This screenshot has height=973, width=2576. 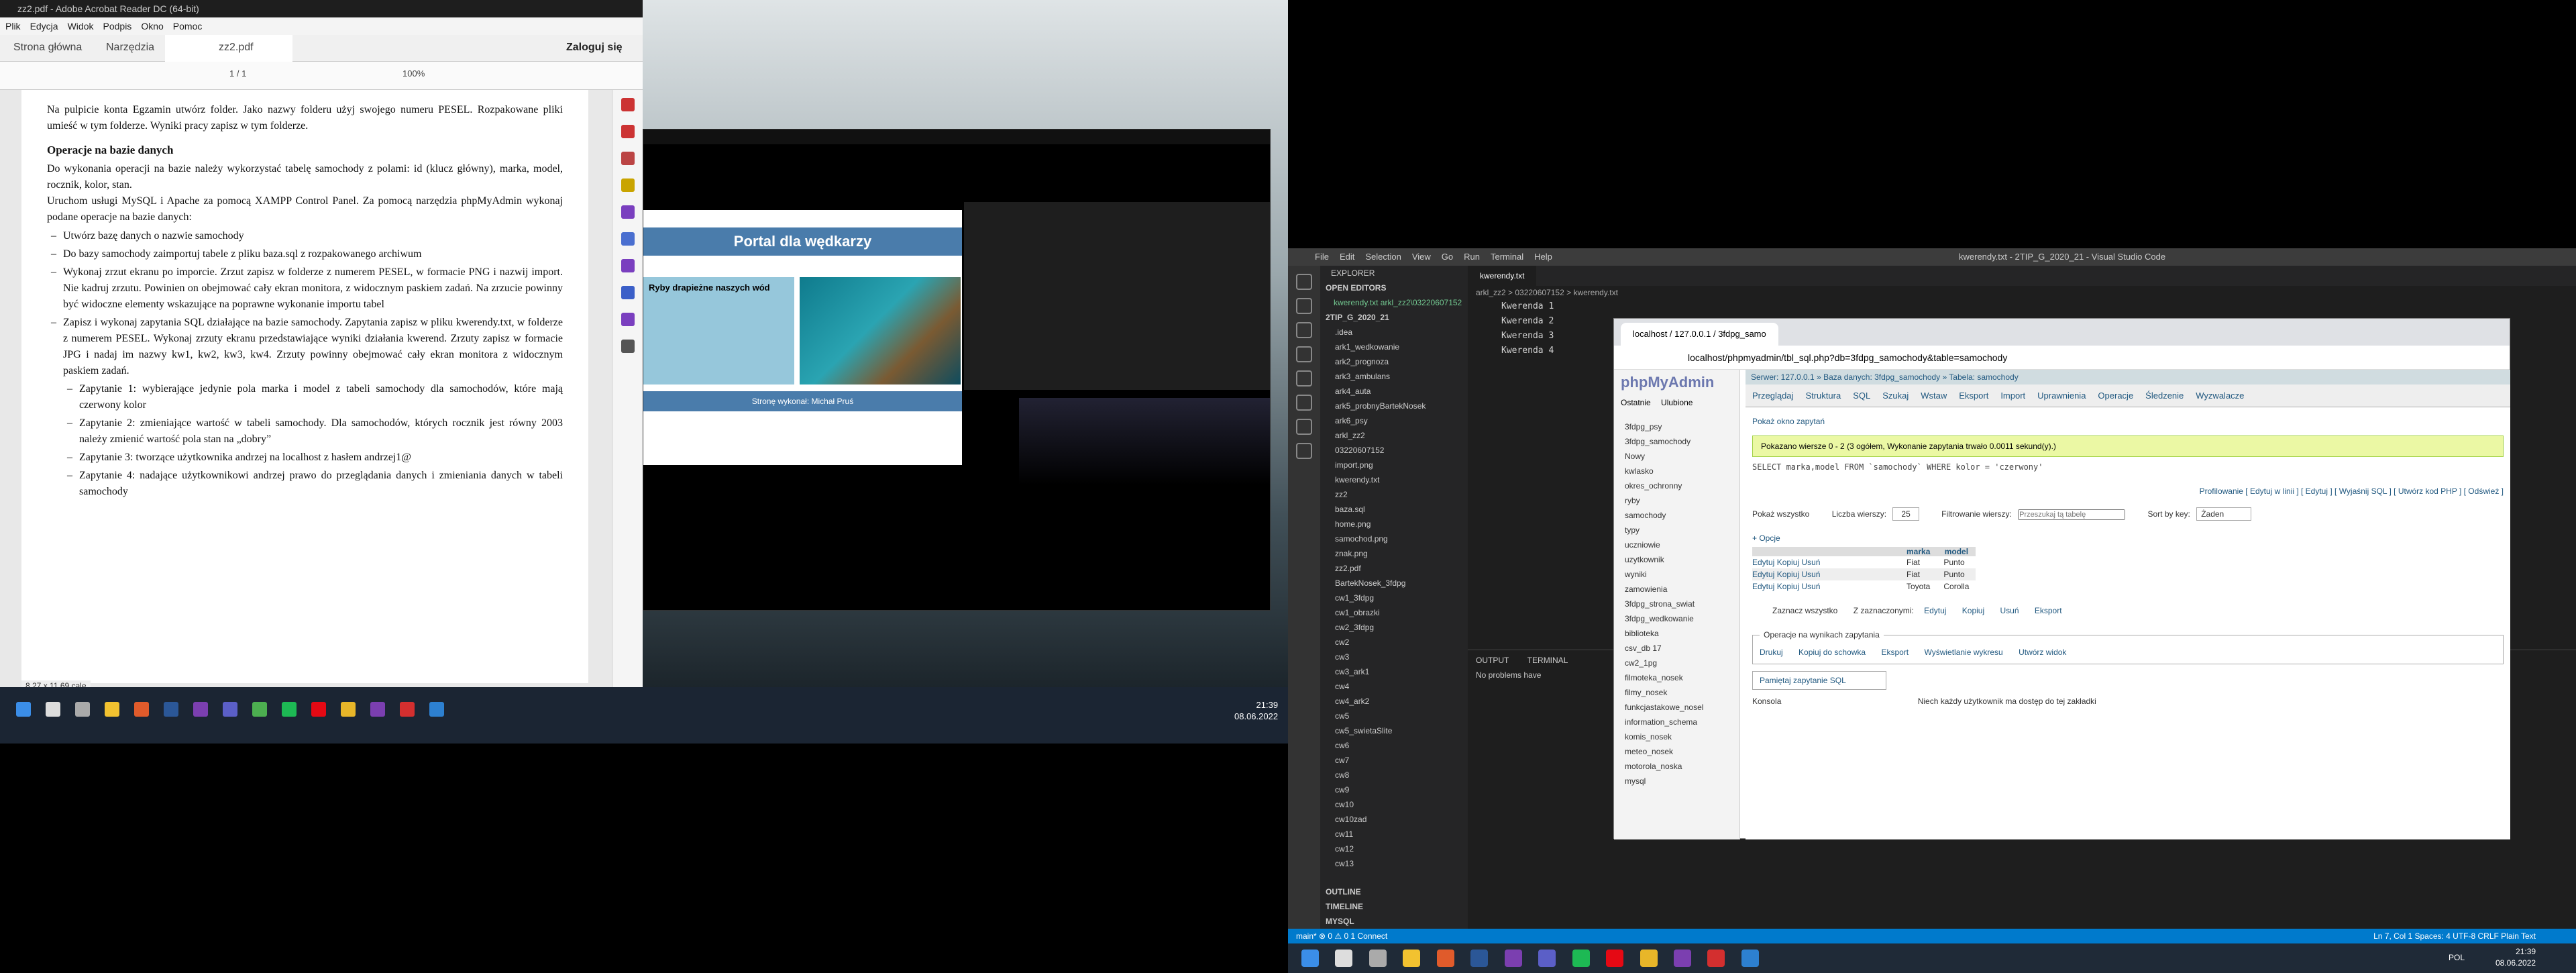 What do you see at coordinates (594, 48) in the screenshot?
I see `login-link: Zaloguj się` at bounding box center [594, 48].